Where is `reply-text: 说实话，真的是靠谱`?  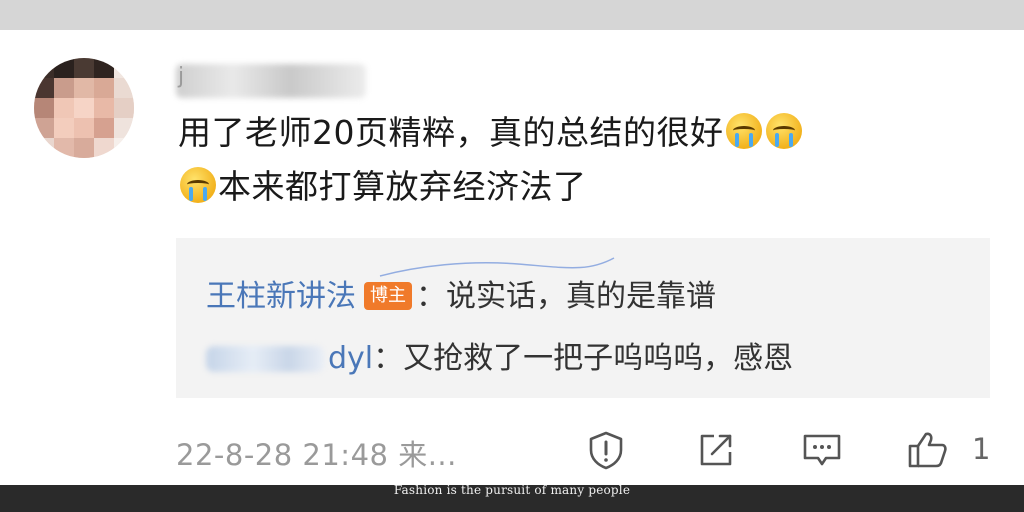 reply-text: 说实话，真的是靠谱 is located at coordinates (581, 296).